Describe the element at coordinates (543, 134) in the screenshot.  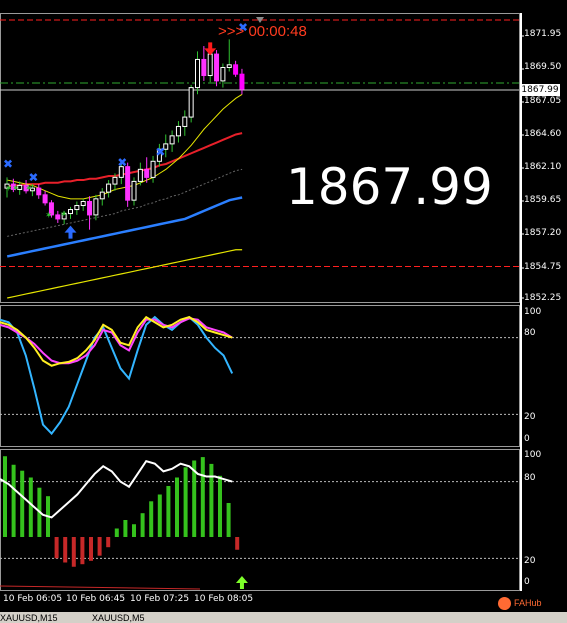
I see `price-axis-label: 1864.60` at that location.